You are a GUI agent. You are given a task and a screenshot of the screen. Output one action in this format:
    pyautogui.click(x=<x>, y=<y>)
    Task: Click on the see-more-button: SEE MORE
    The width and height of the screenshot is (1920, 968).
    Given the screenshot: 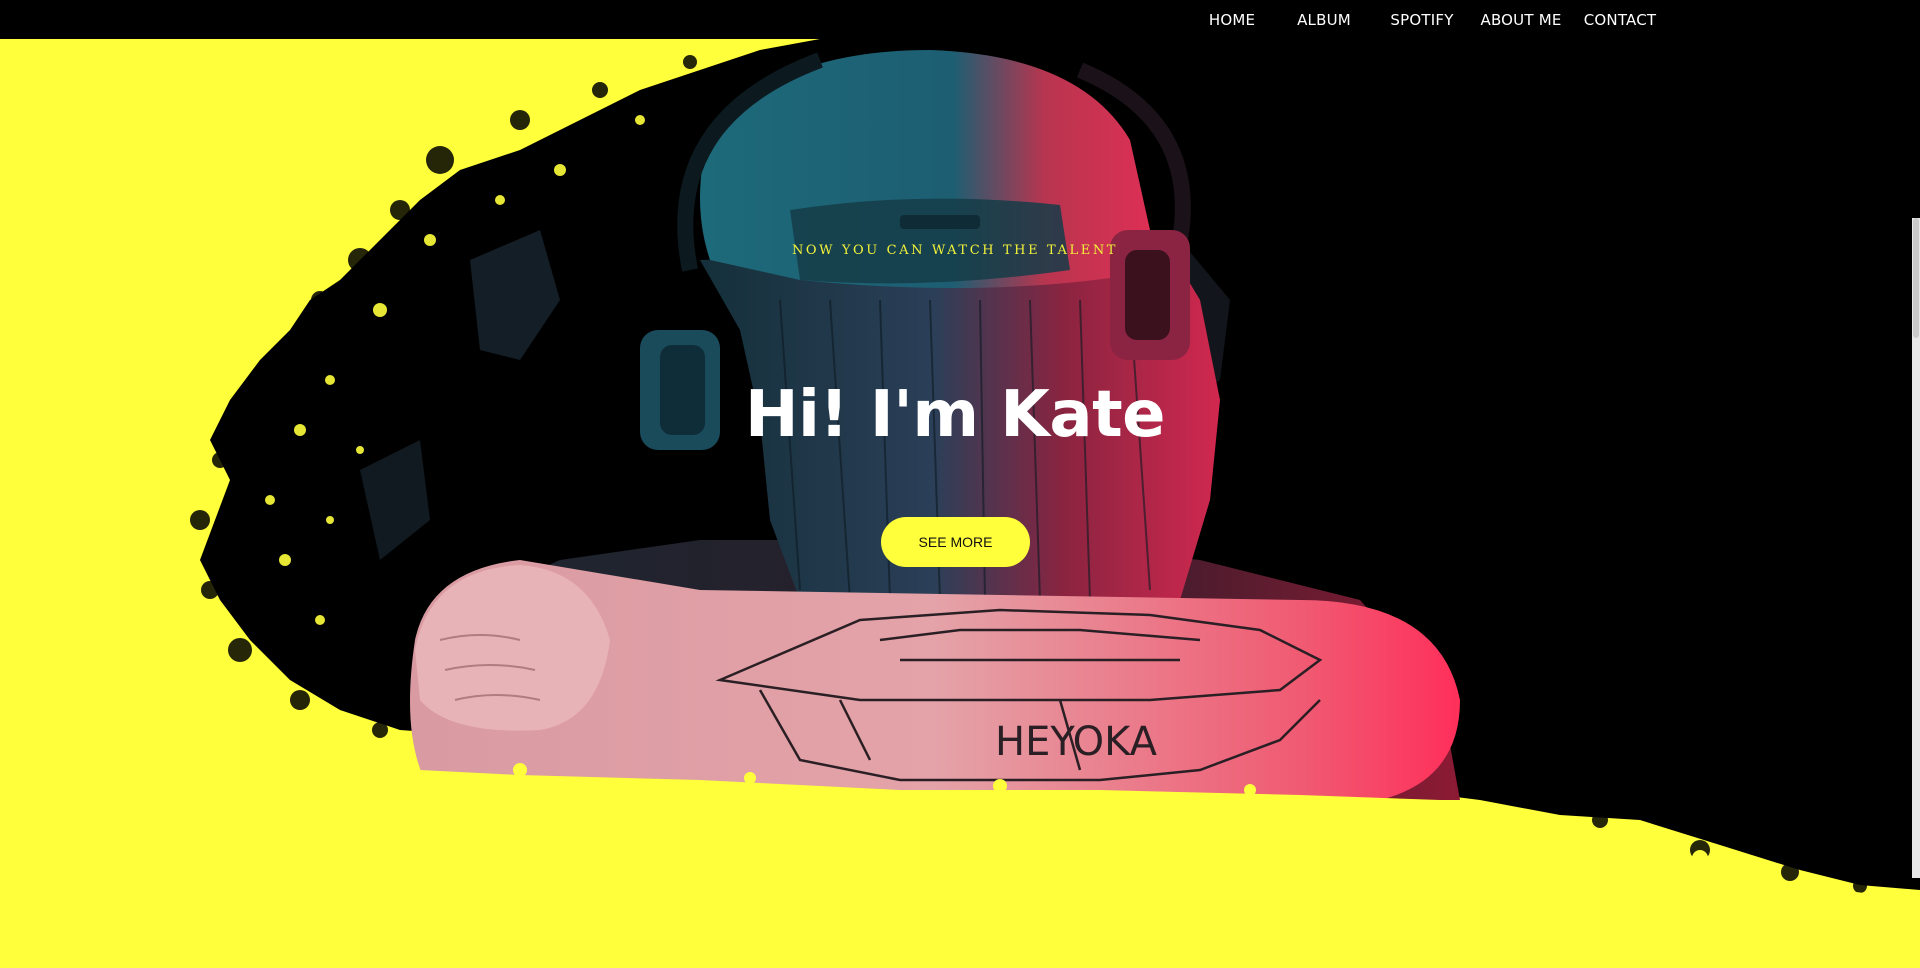 What is the action you would take?
    pyautogui.click(x=955, y=542)
    